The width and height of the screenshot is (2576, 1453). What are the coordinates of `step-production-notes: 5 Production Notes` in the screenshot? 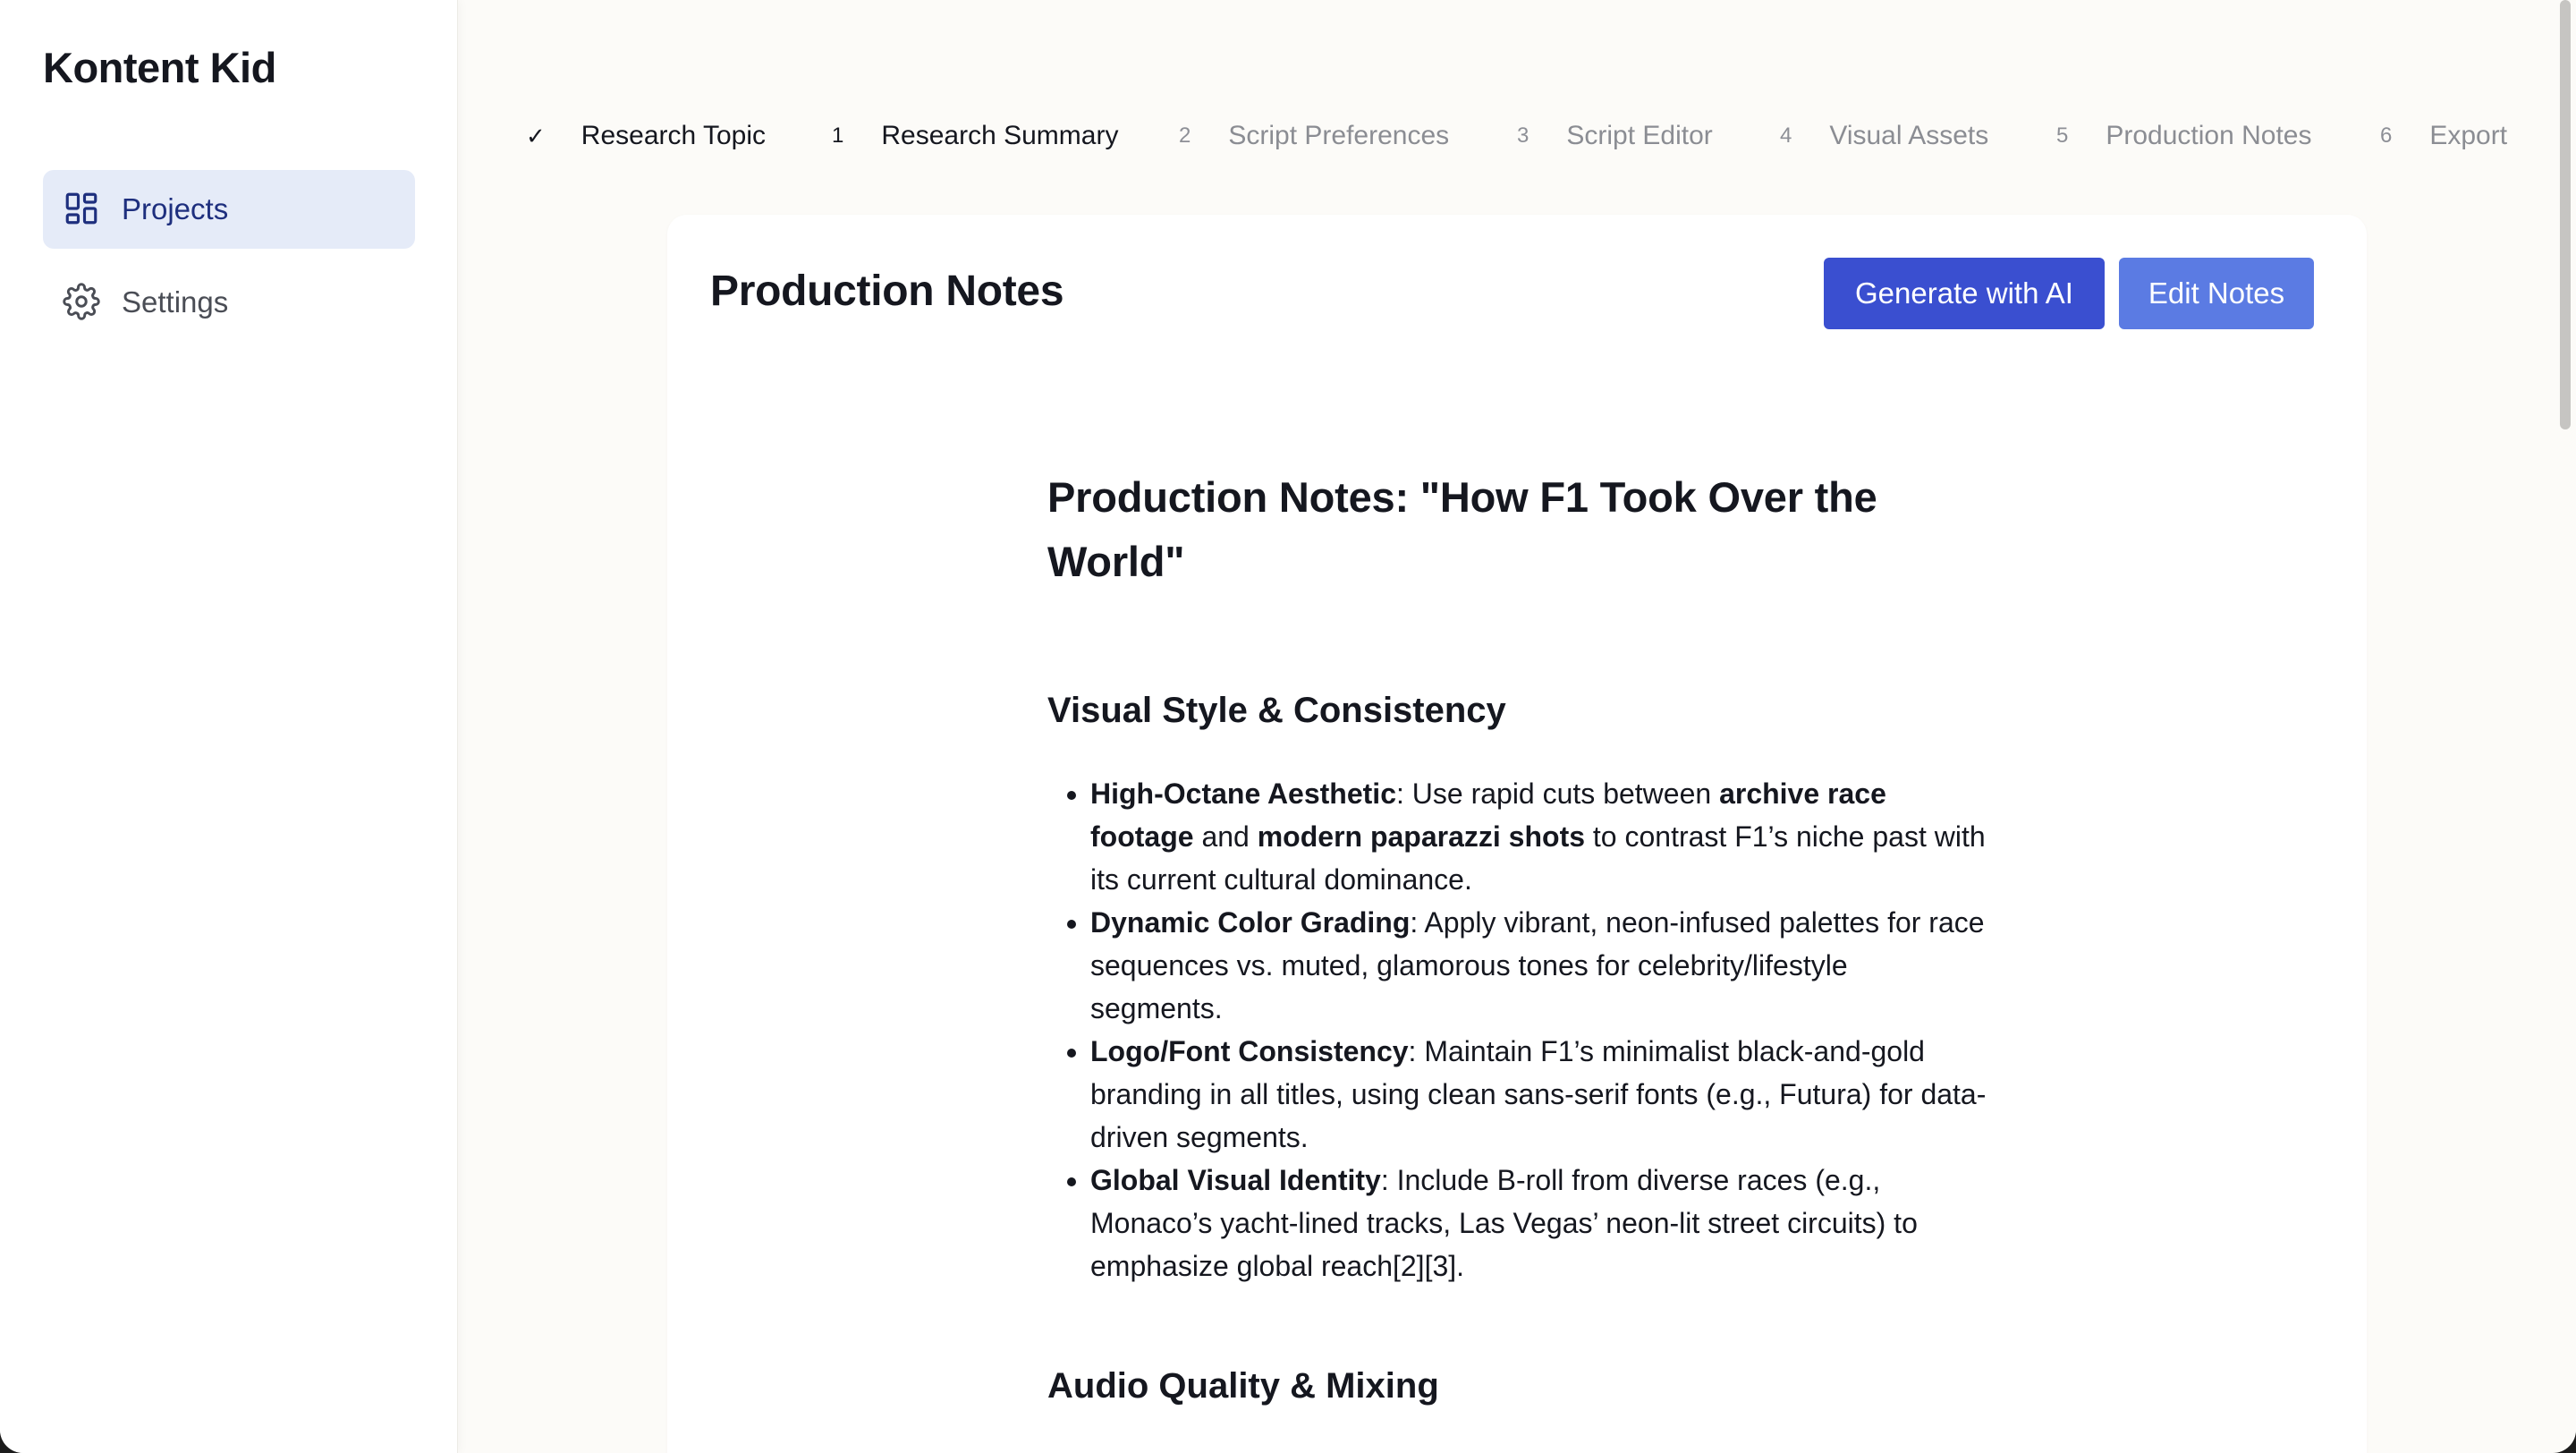 It's located at (2184, 136).